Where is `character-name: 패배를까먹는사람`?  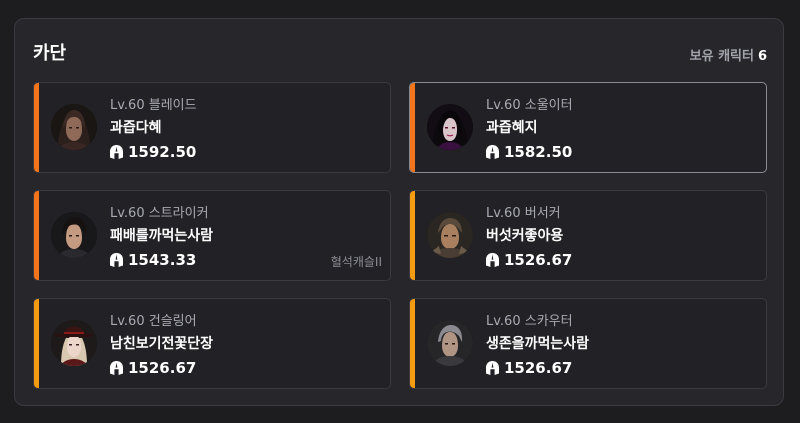 character-name: 패배를까먹는사람 is located at coordinates (162, 236).